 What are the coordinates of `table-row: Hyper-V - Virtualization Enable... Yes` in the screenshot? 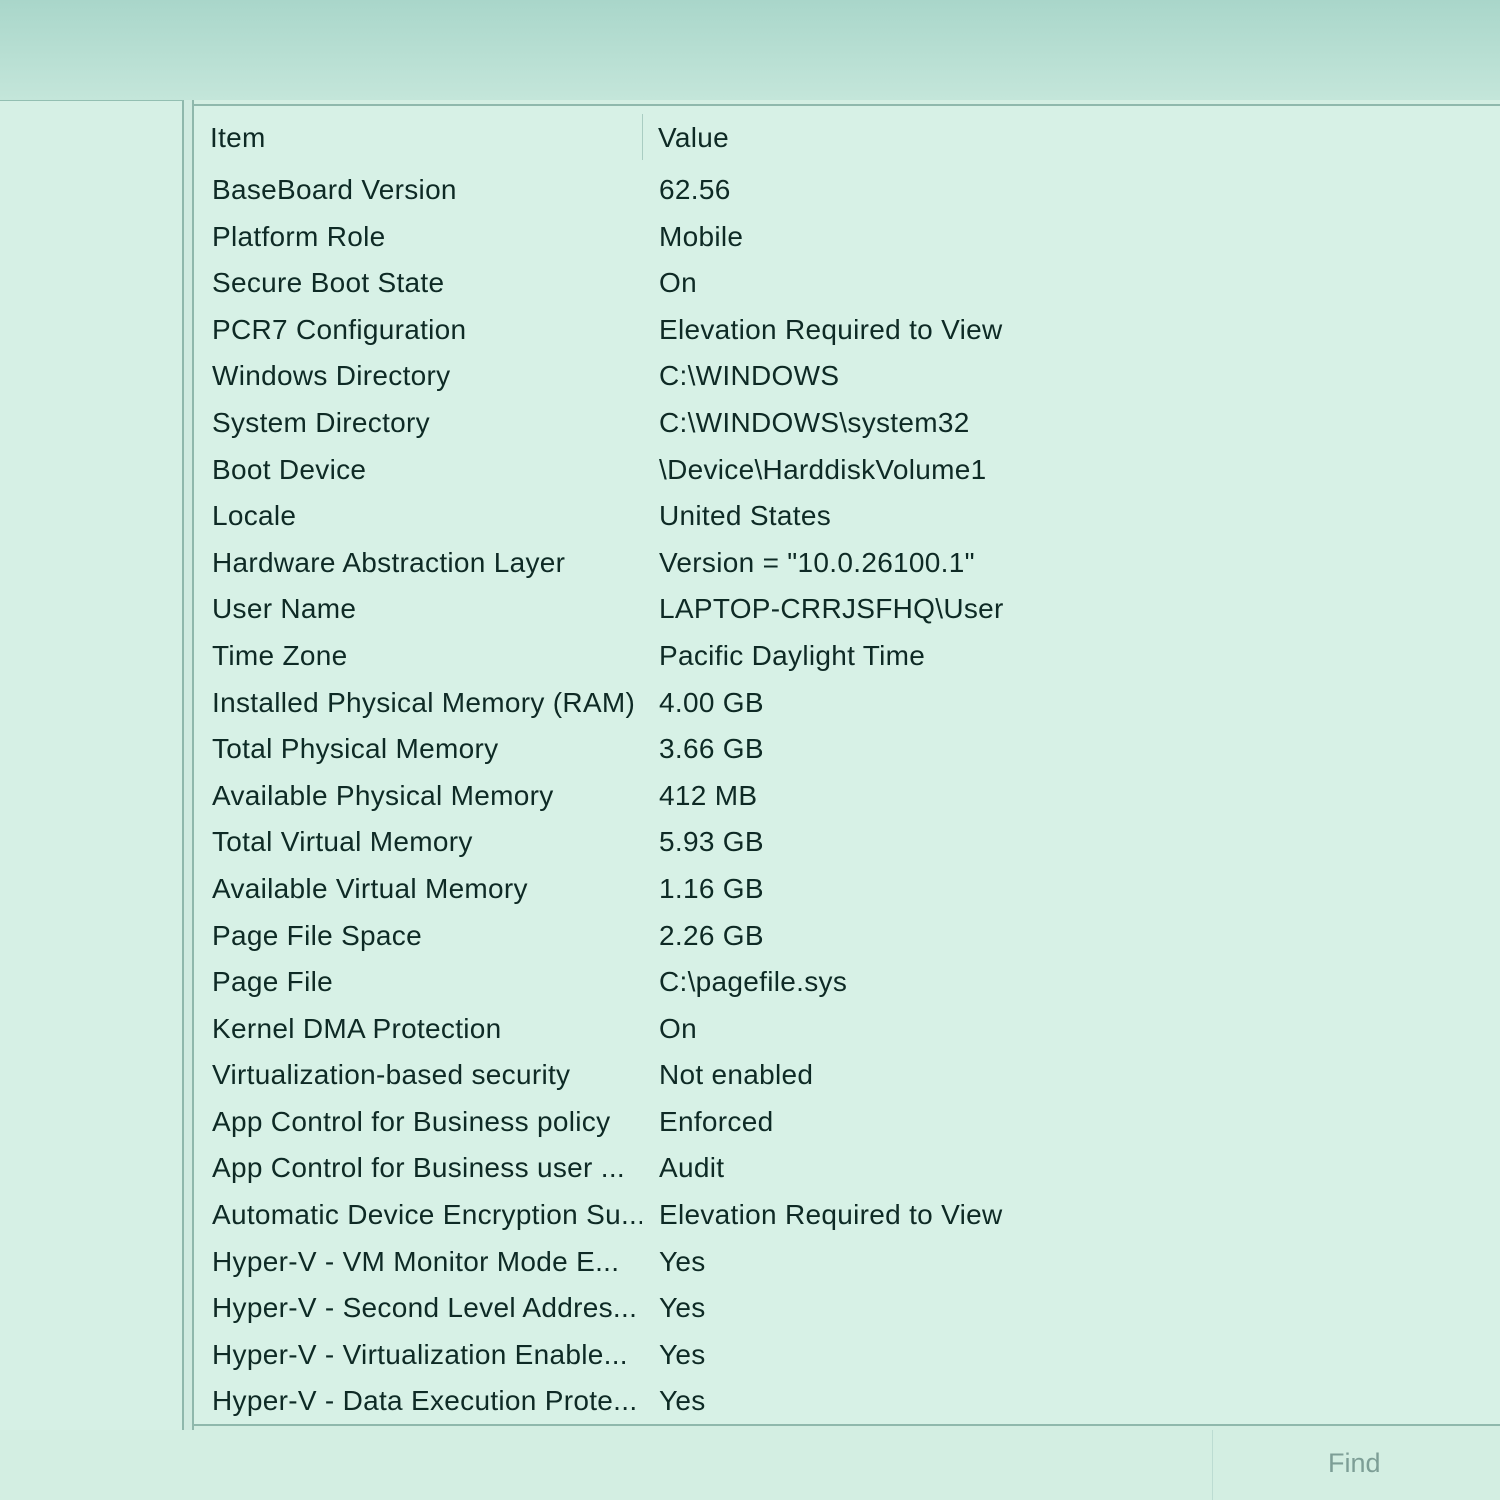 It's located at (847, 1356).